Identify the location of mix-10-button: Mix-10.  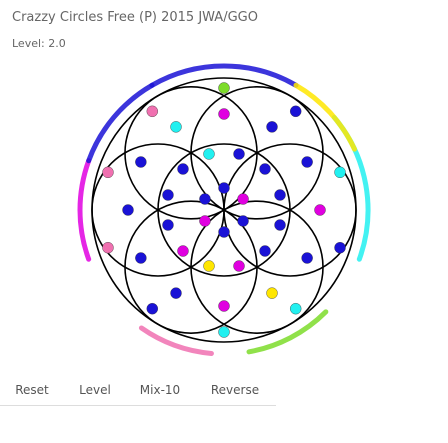
(160, 390).